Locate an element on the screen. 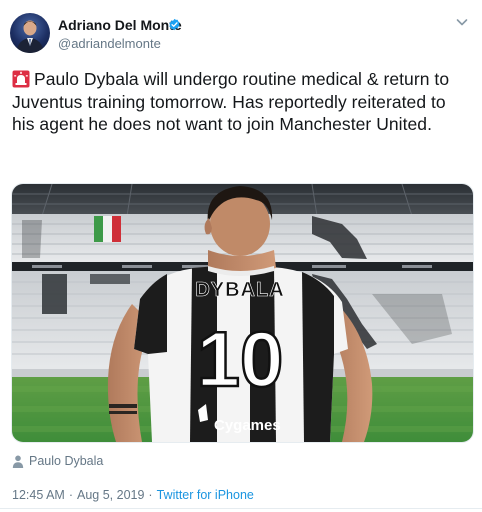  sponsor-logo-text: Cygames is located at coordinates (247, 425).